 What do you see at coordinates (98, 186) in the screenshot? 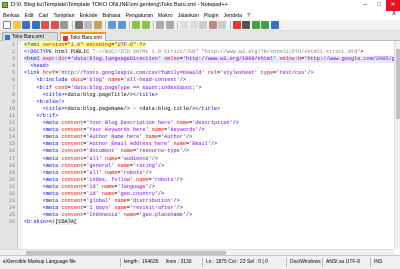
I see `line-text: <meta content='id' name='language'/>` at bounding box center [98, 186].